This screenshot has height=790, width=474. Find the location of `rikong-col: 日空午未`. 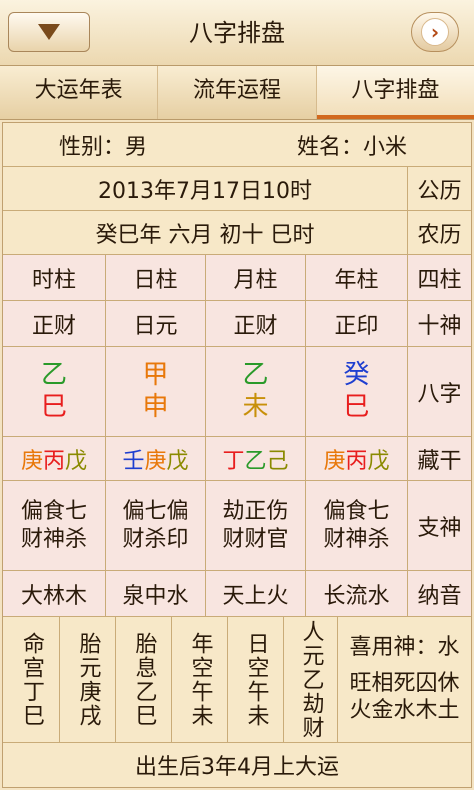

rikong-col: 日空午未 is located at coordinates (255, 679).